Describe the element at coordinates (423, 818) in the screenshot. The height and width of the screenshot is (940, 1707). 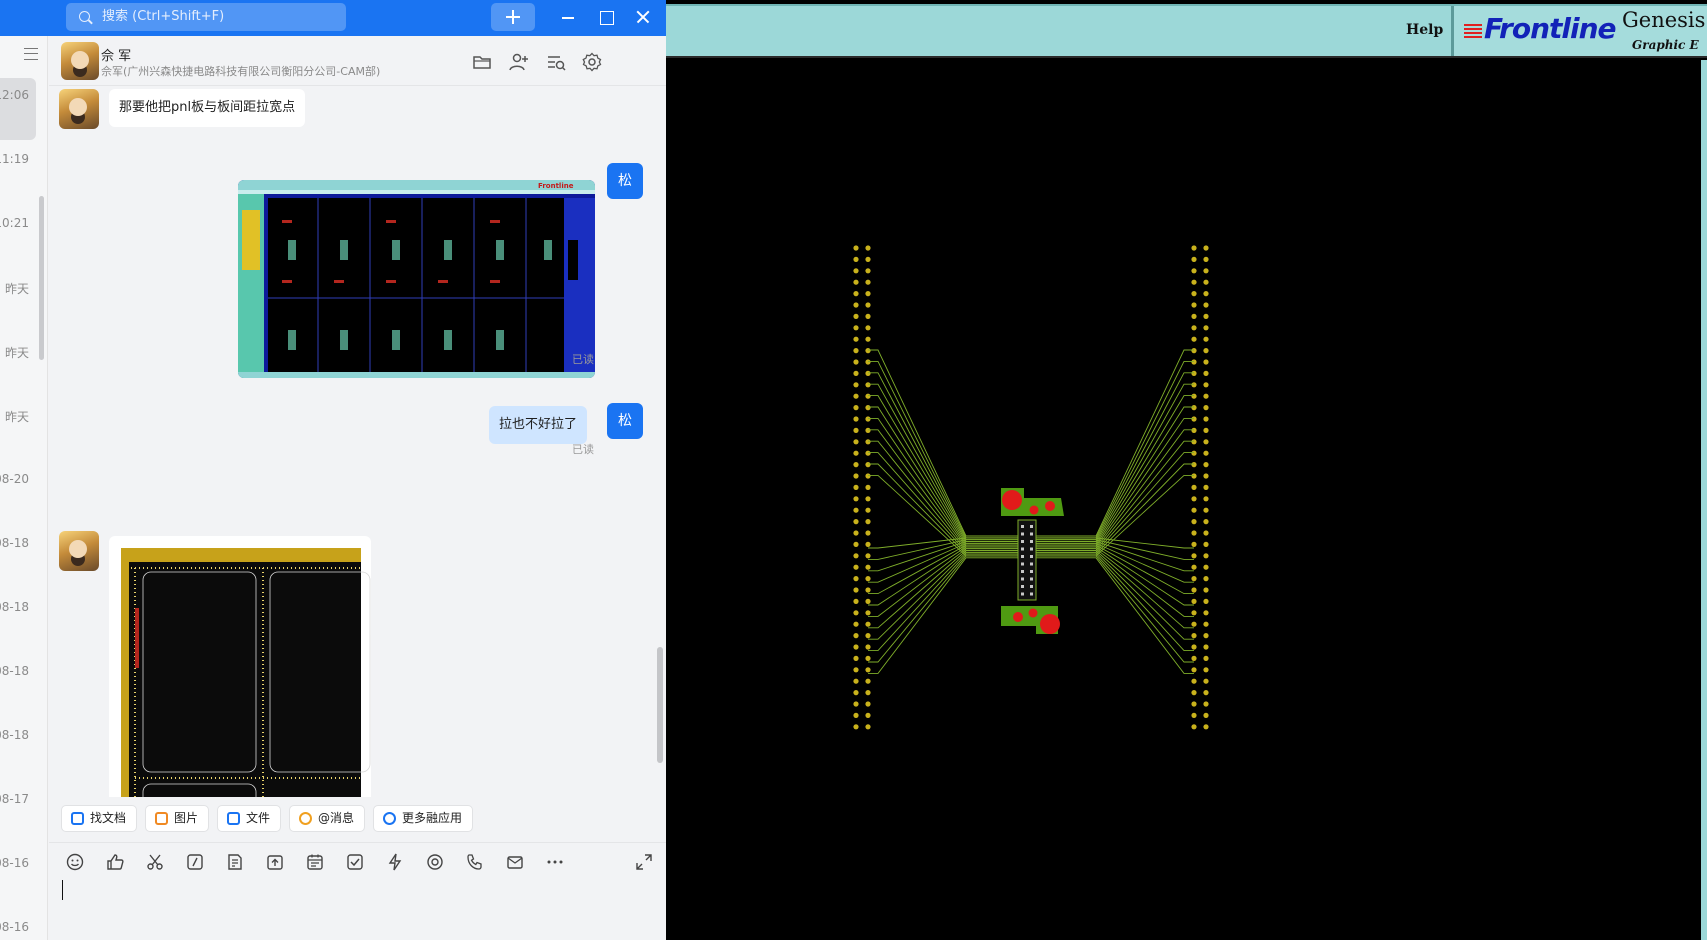
I see `more-apps-button: 更多融应用` at that location.